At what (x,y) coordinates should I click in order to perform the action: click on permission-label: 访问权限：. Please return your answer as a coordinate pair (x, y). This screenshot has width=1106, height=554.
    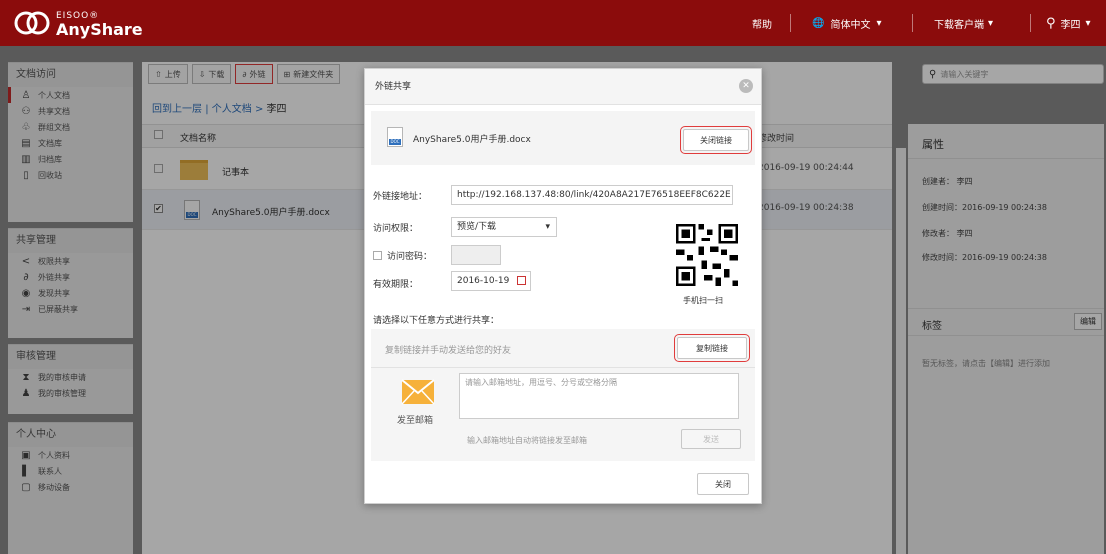
    Looking at the image, I should click on (396, 229).